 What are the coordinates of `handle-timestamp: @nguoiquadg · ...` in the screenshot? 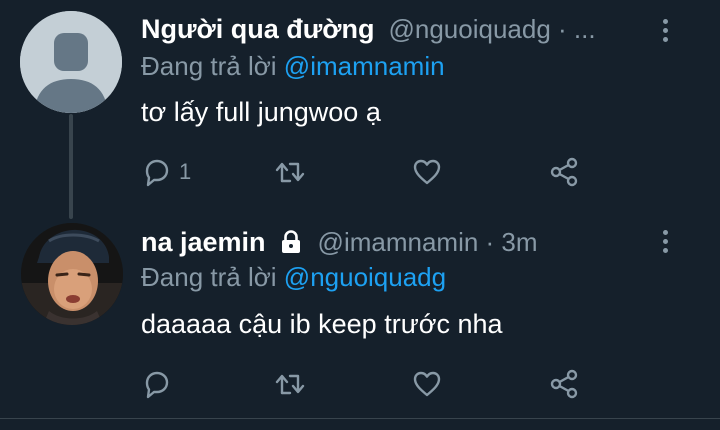 It's located at (491, 29).